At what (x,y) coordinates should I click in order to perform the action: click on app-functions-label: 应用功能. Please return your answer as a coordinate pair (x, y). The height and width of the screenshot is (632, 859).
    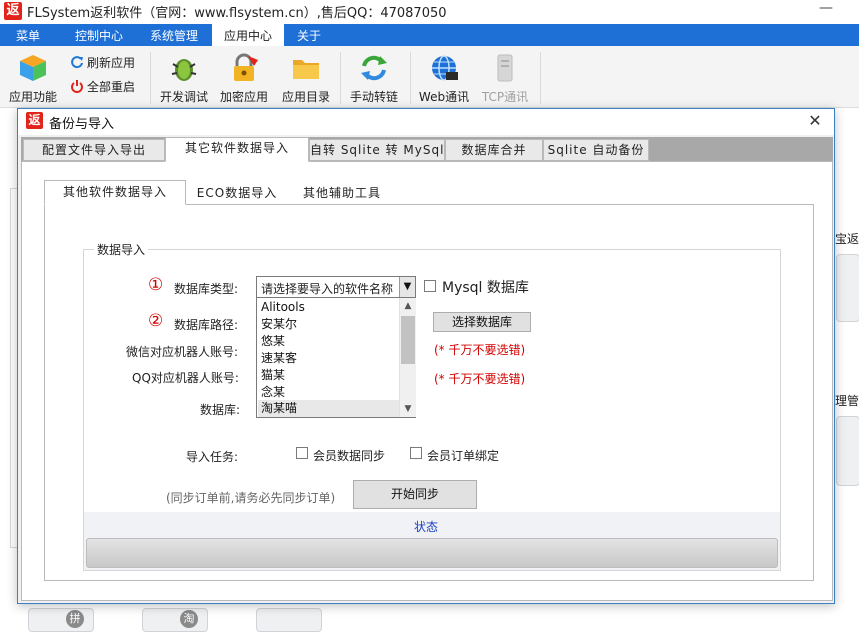
    Looking at the image, I should click on (32, 97).